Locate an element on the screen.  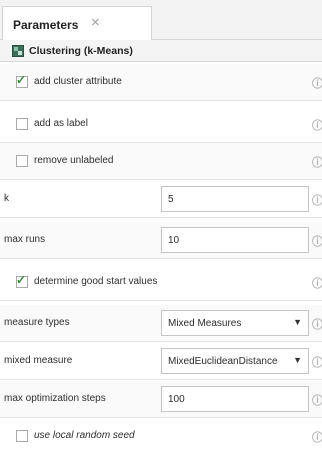
param-row-measure-types: measure types Mixed Measures ▼ ⓘ is located at coordinates (161, 323).